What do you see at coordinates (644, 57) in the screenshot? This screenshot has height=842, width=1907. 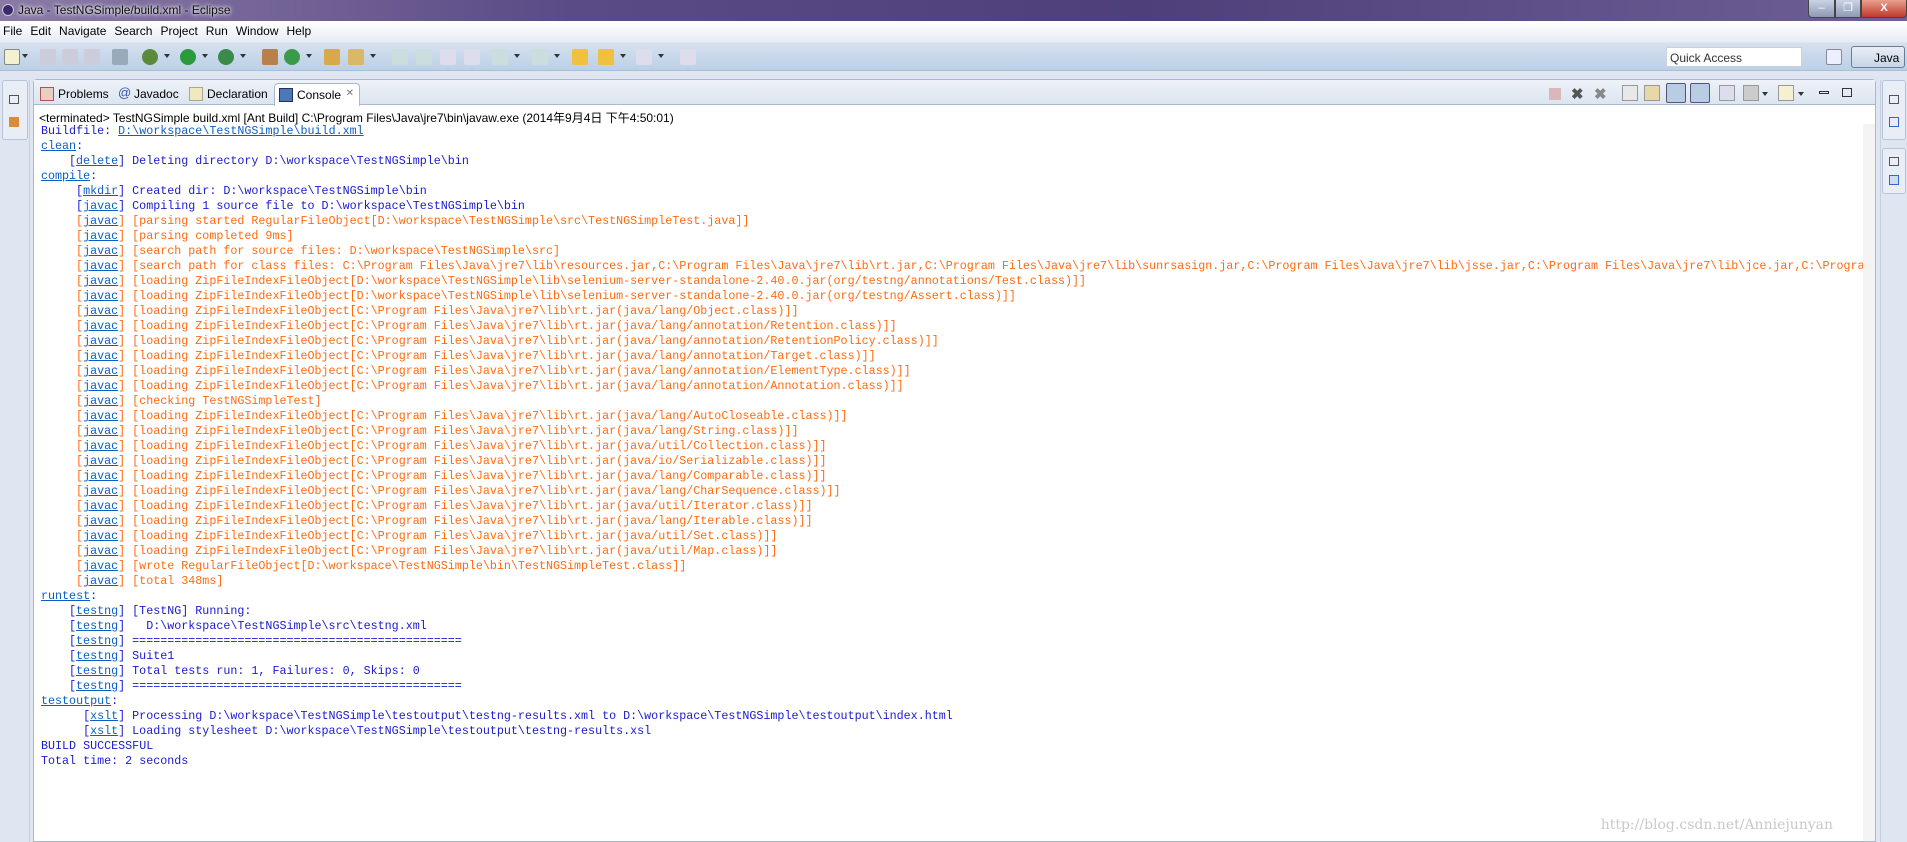 I see `forward-icon` at bounding box center [644, 57].